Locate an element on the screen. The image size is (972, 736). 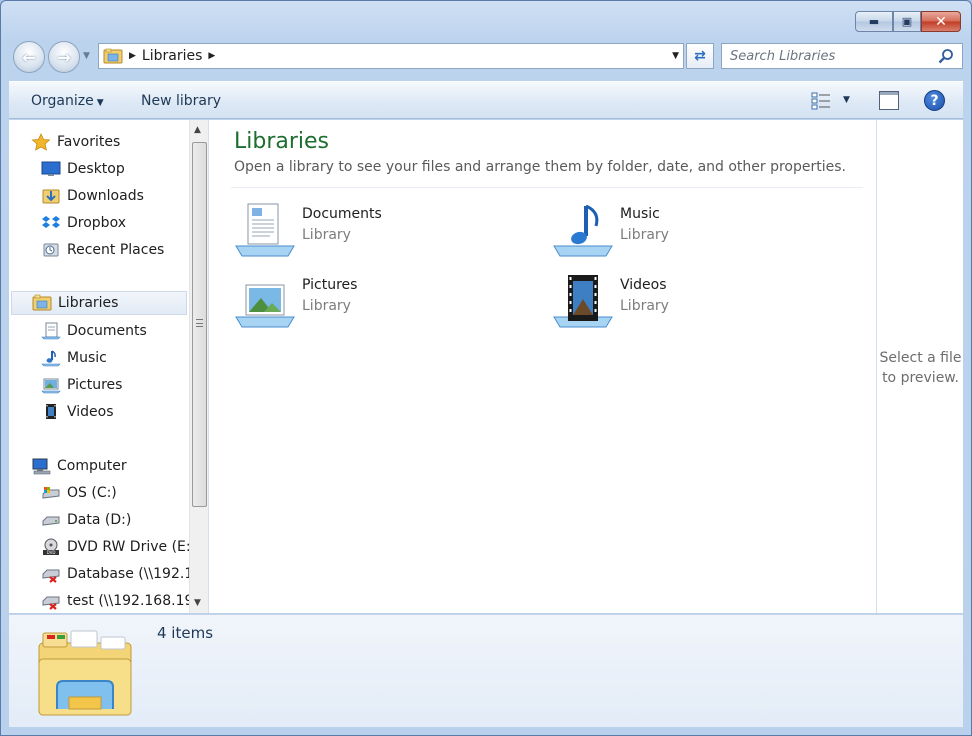
nav-downloads-label: Downloads is located at coordinates (105, 196).